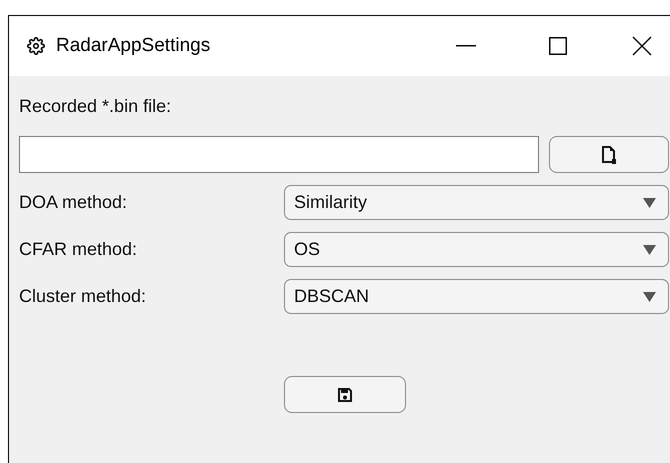 Image resolution: width=670 pixels, height=463 pixels. I want to click on maximize-icon, so click(558, 46).